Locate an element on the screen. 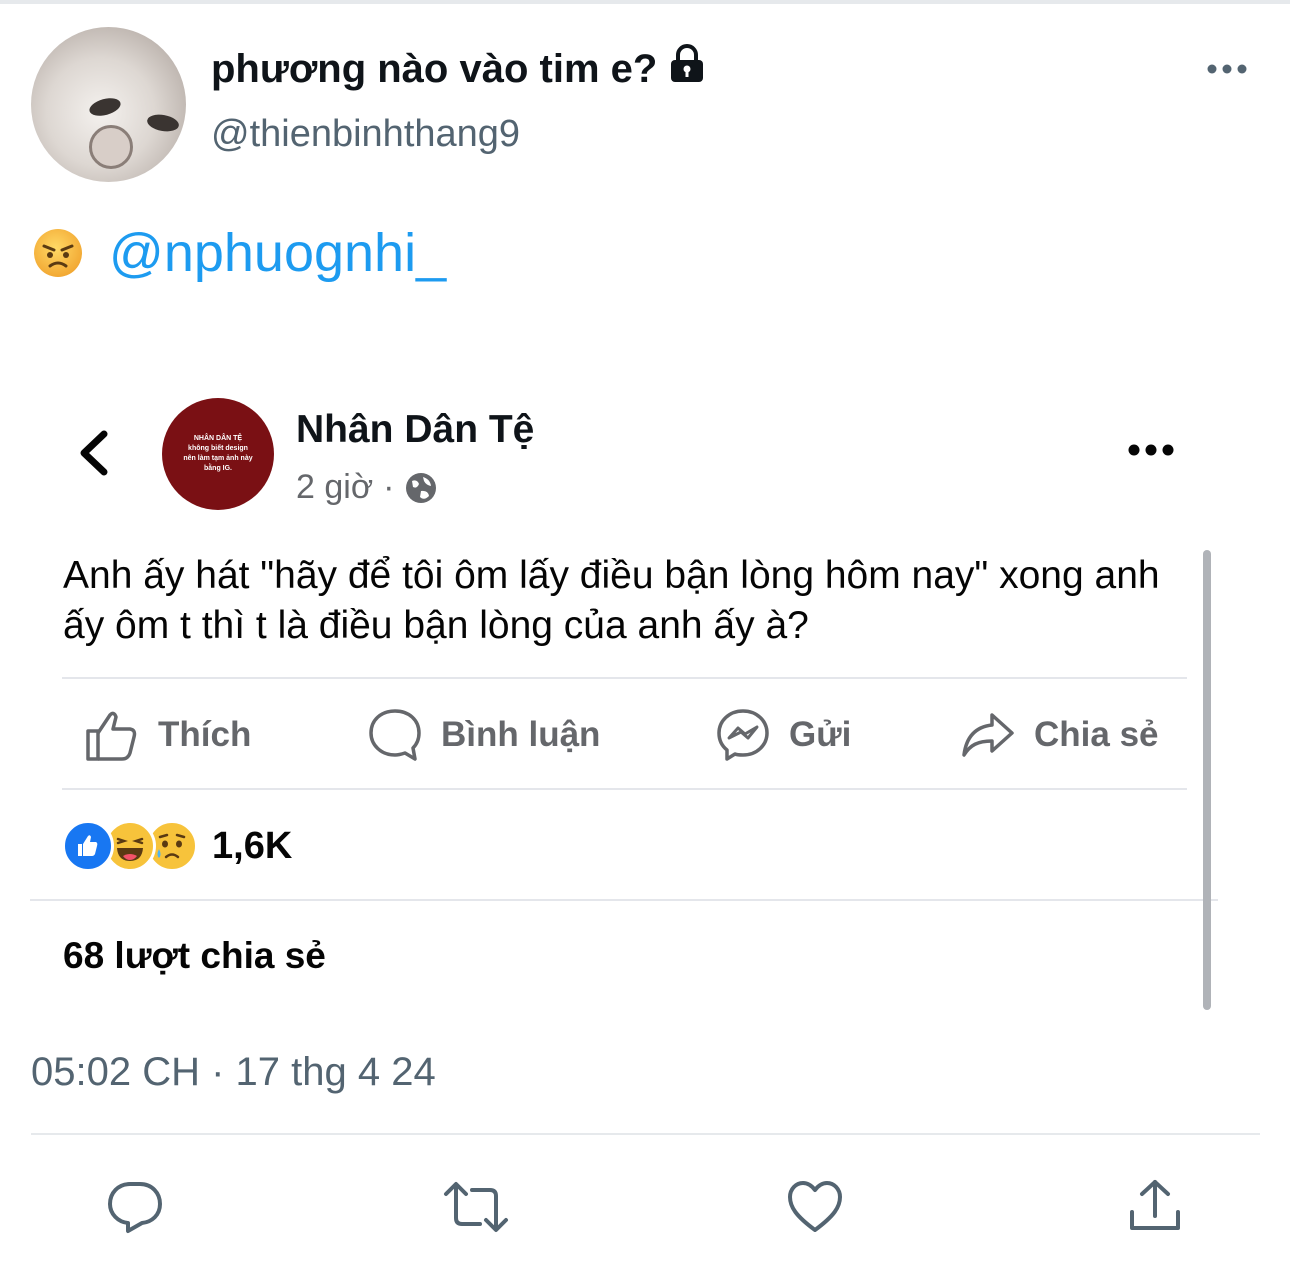  post-more-icon is located at coordinates (1151, 452).